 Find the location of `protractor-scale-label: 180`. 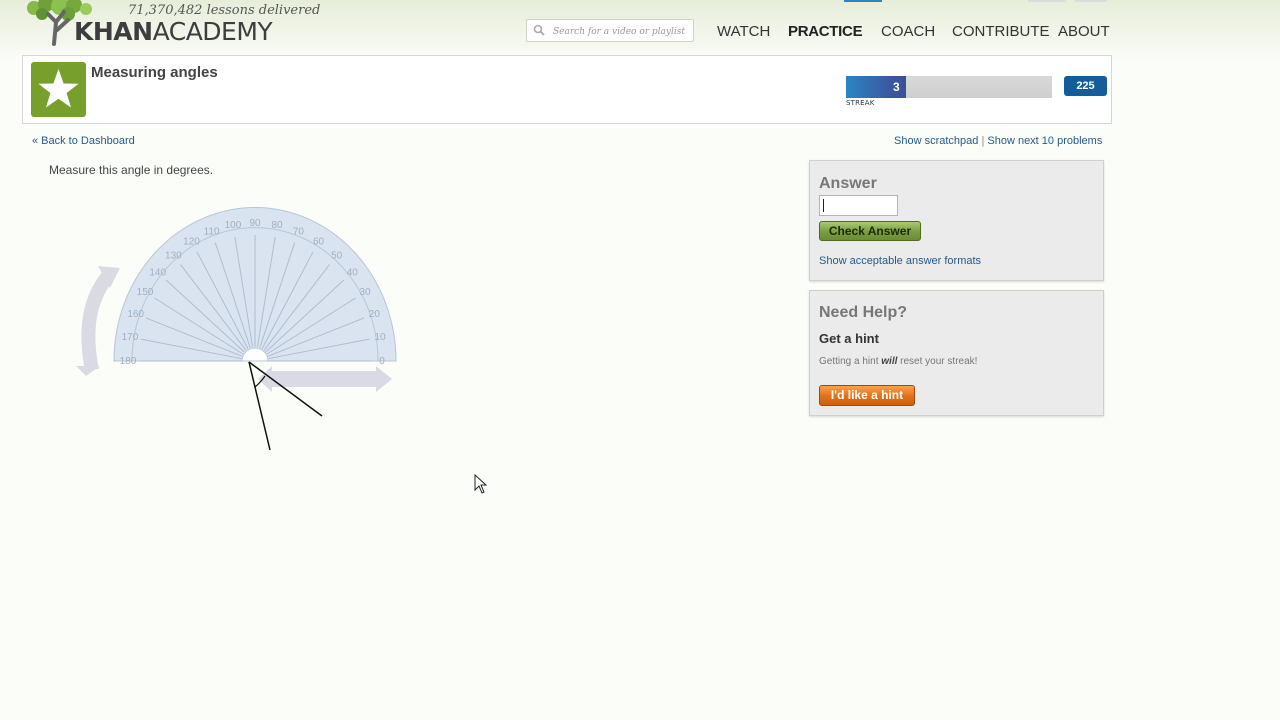

protractor-scale-label: 180 is located at coordinates (128, 361).